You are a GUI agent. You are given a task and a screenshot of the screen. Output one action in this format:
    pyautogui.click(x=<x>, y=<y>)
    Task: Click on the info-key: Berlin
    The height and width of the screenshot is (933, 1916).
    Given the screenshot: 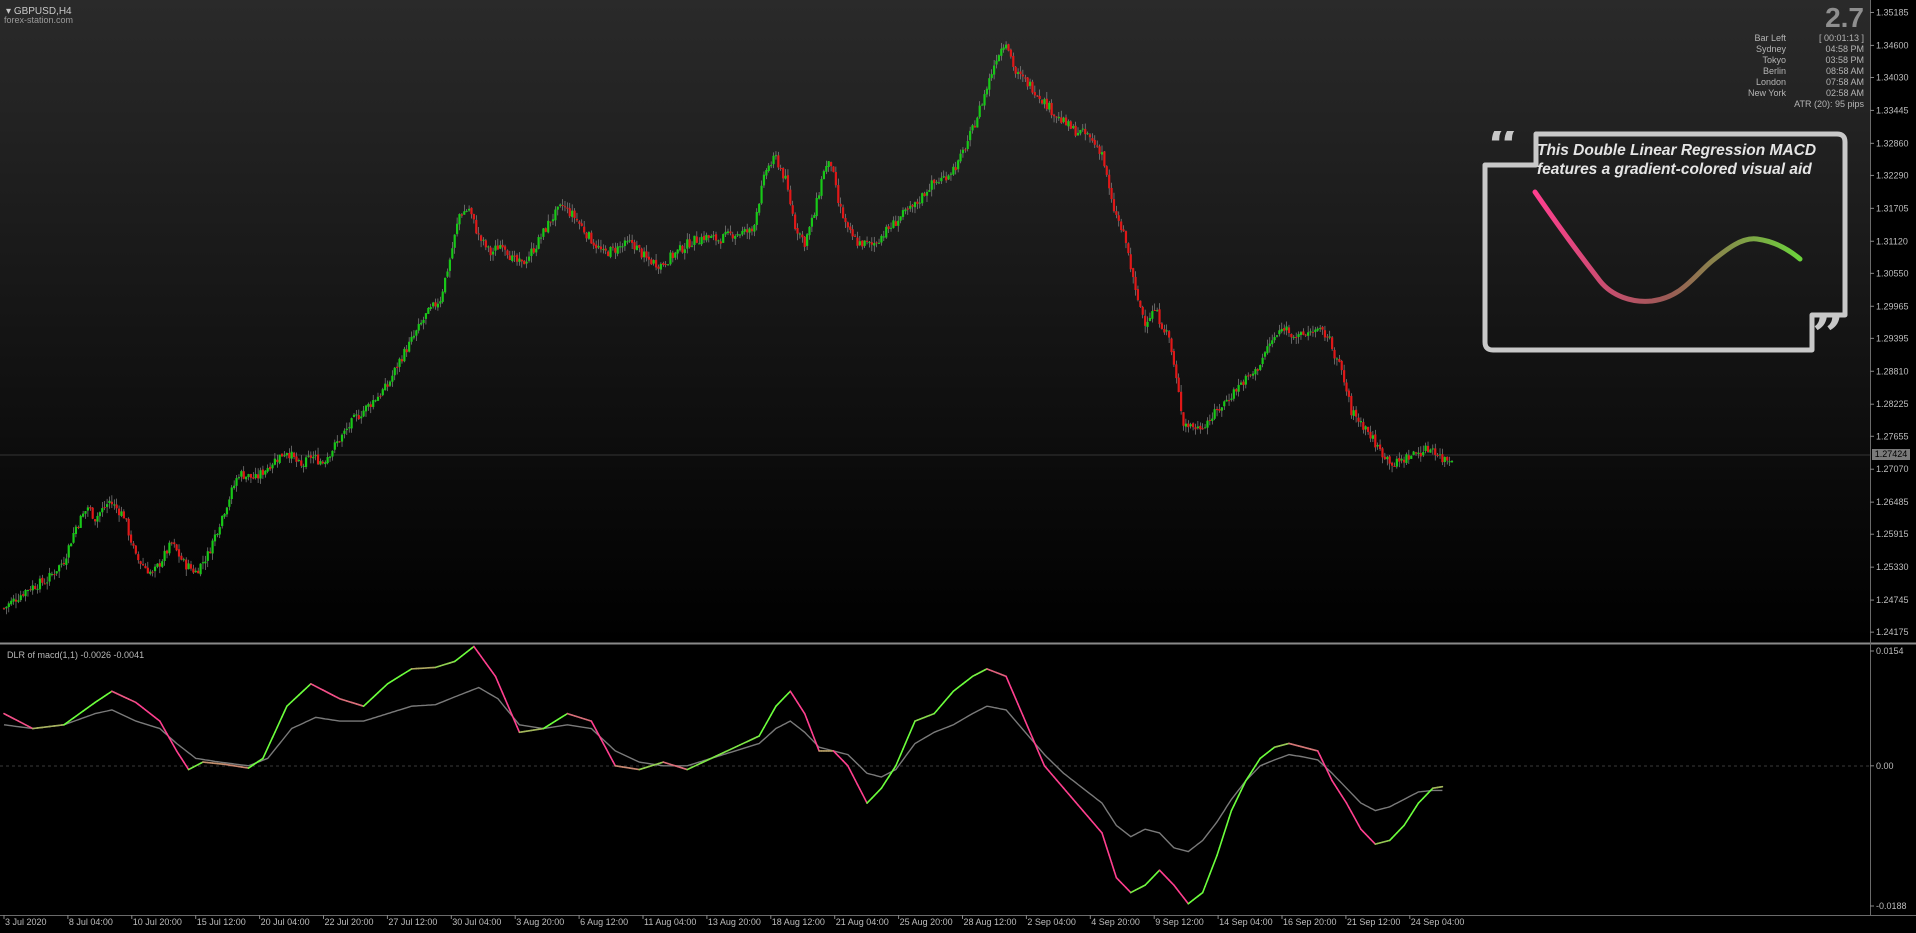 What is the action you would take?
    pyautogui.click(x=1774, y=71)
    